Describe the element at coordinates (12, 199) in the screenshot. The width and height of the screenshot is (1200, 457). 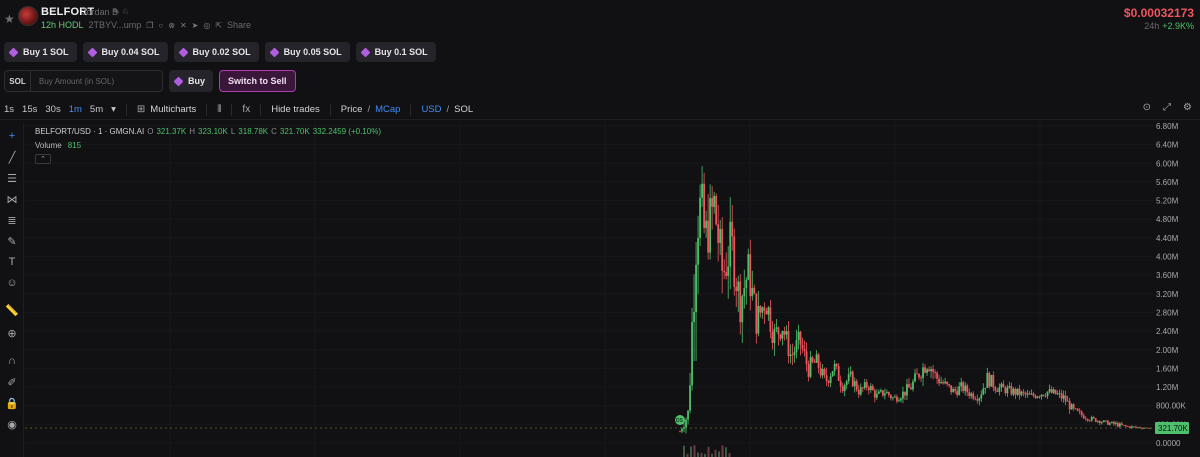
I see `pattern-icon: ⋈` at that location.